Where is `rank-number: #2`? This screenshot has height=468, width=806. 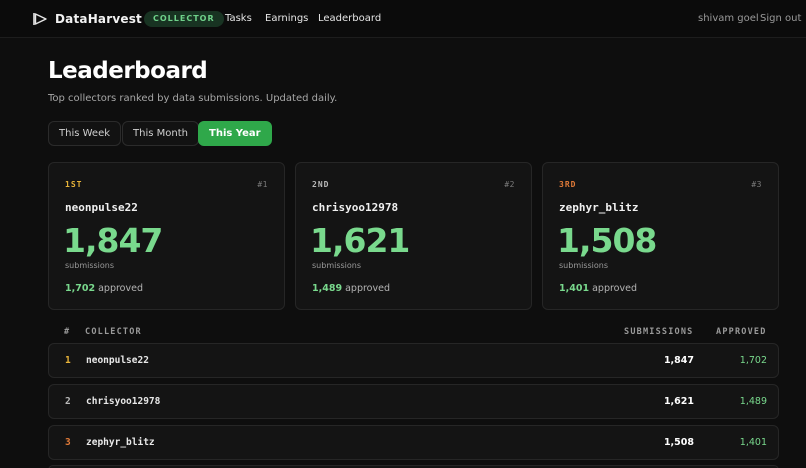 rank-number: #2 is located at coordinates (509, 184).